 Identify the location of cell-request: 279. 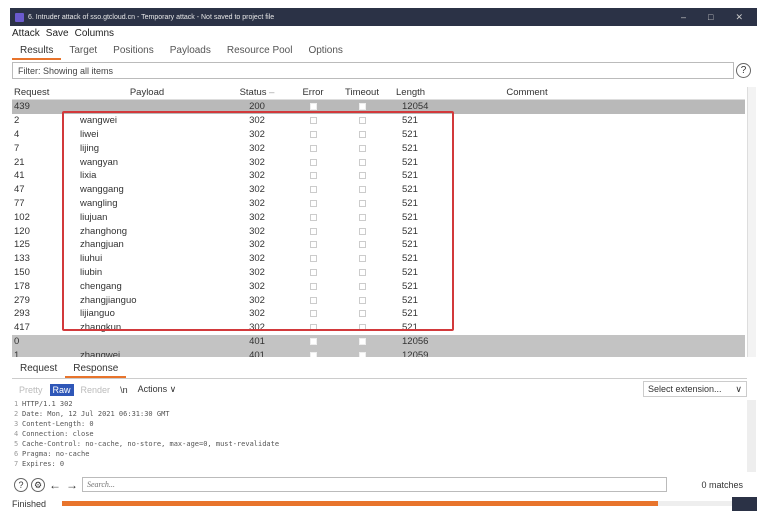
(22, 300).